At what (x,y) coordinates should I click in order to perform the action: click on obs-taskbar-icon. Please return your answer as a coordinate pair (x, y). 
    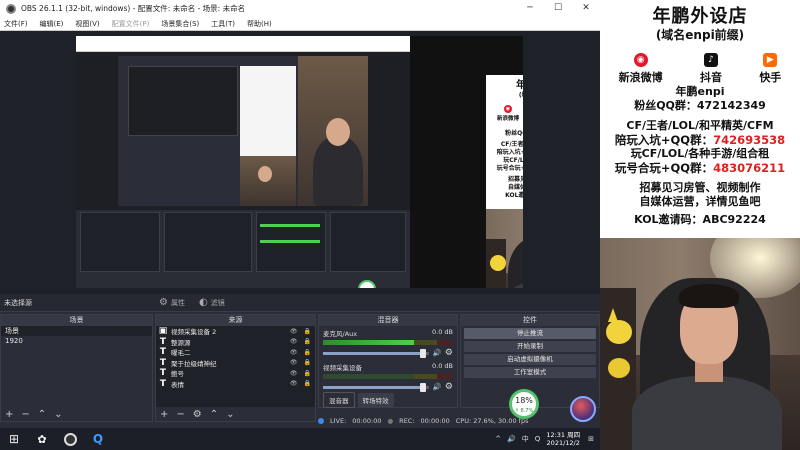
    Looking at the image, I should click on (70, 439).